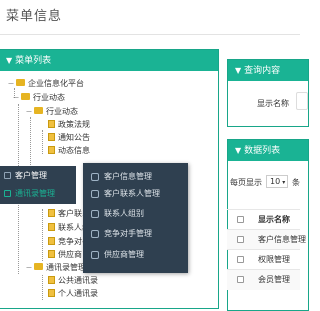 This screenshot has height=311, width=320. Describe the element at coordinates (55, 268) in the screenshot. I see `tree-node-address-book: －通讯录管理` at that location.